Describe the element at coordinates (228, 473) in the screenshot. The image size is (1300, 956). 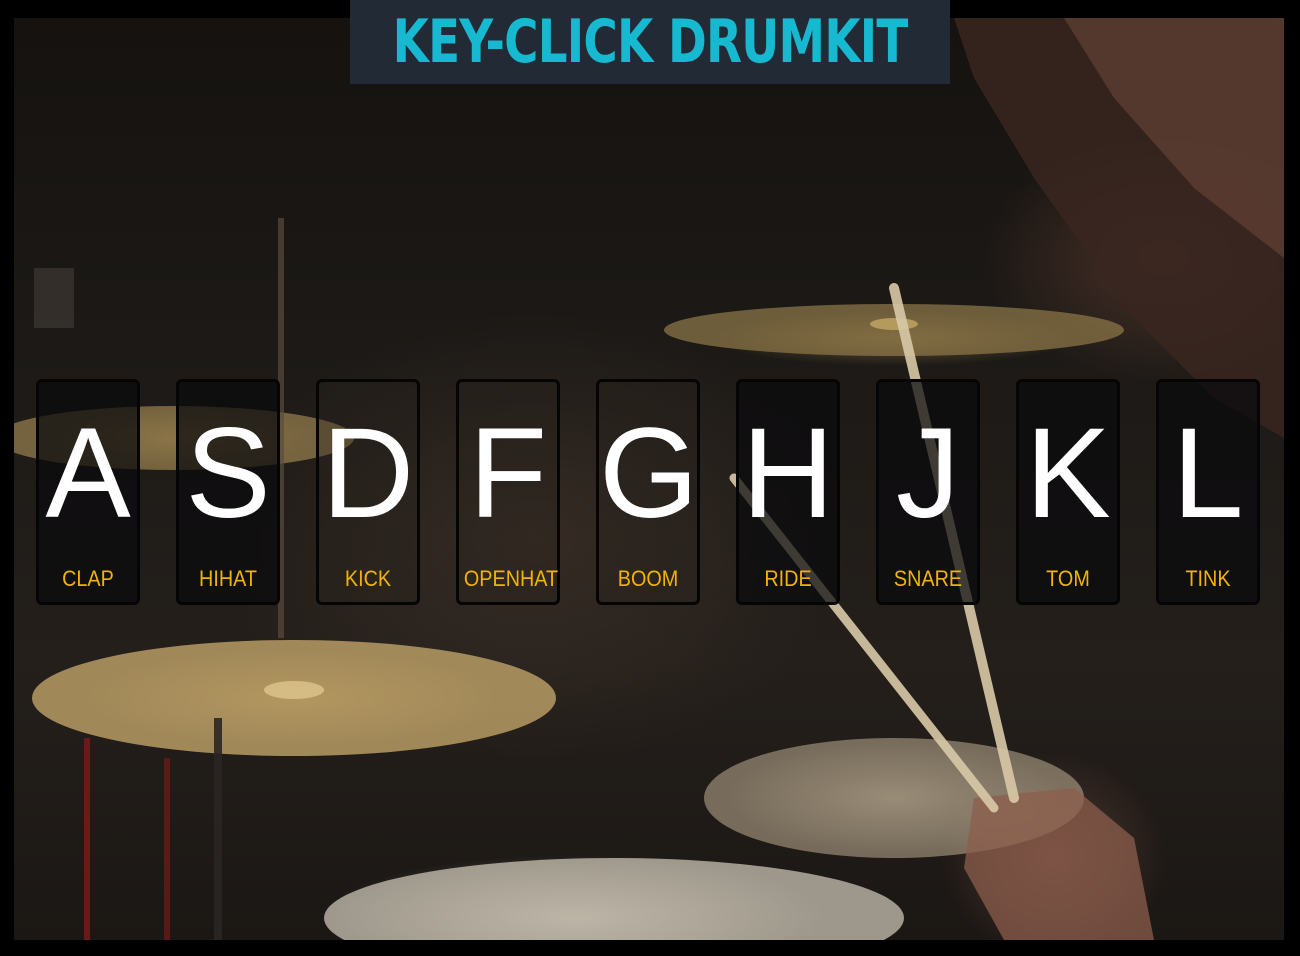
I see `key-letter: S` at that location.